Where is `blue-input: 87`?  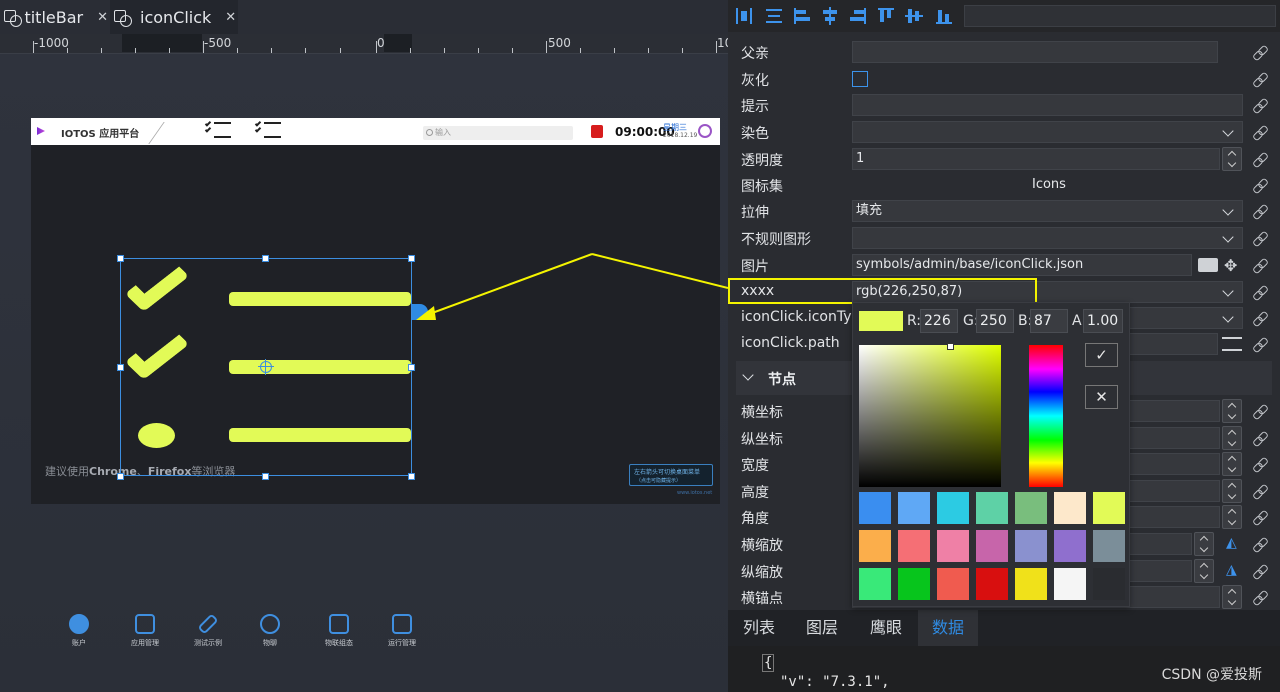
blue-input: 87 is located at coordinates (1049, 321).